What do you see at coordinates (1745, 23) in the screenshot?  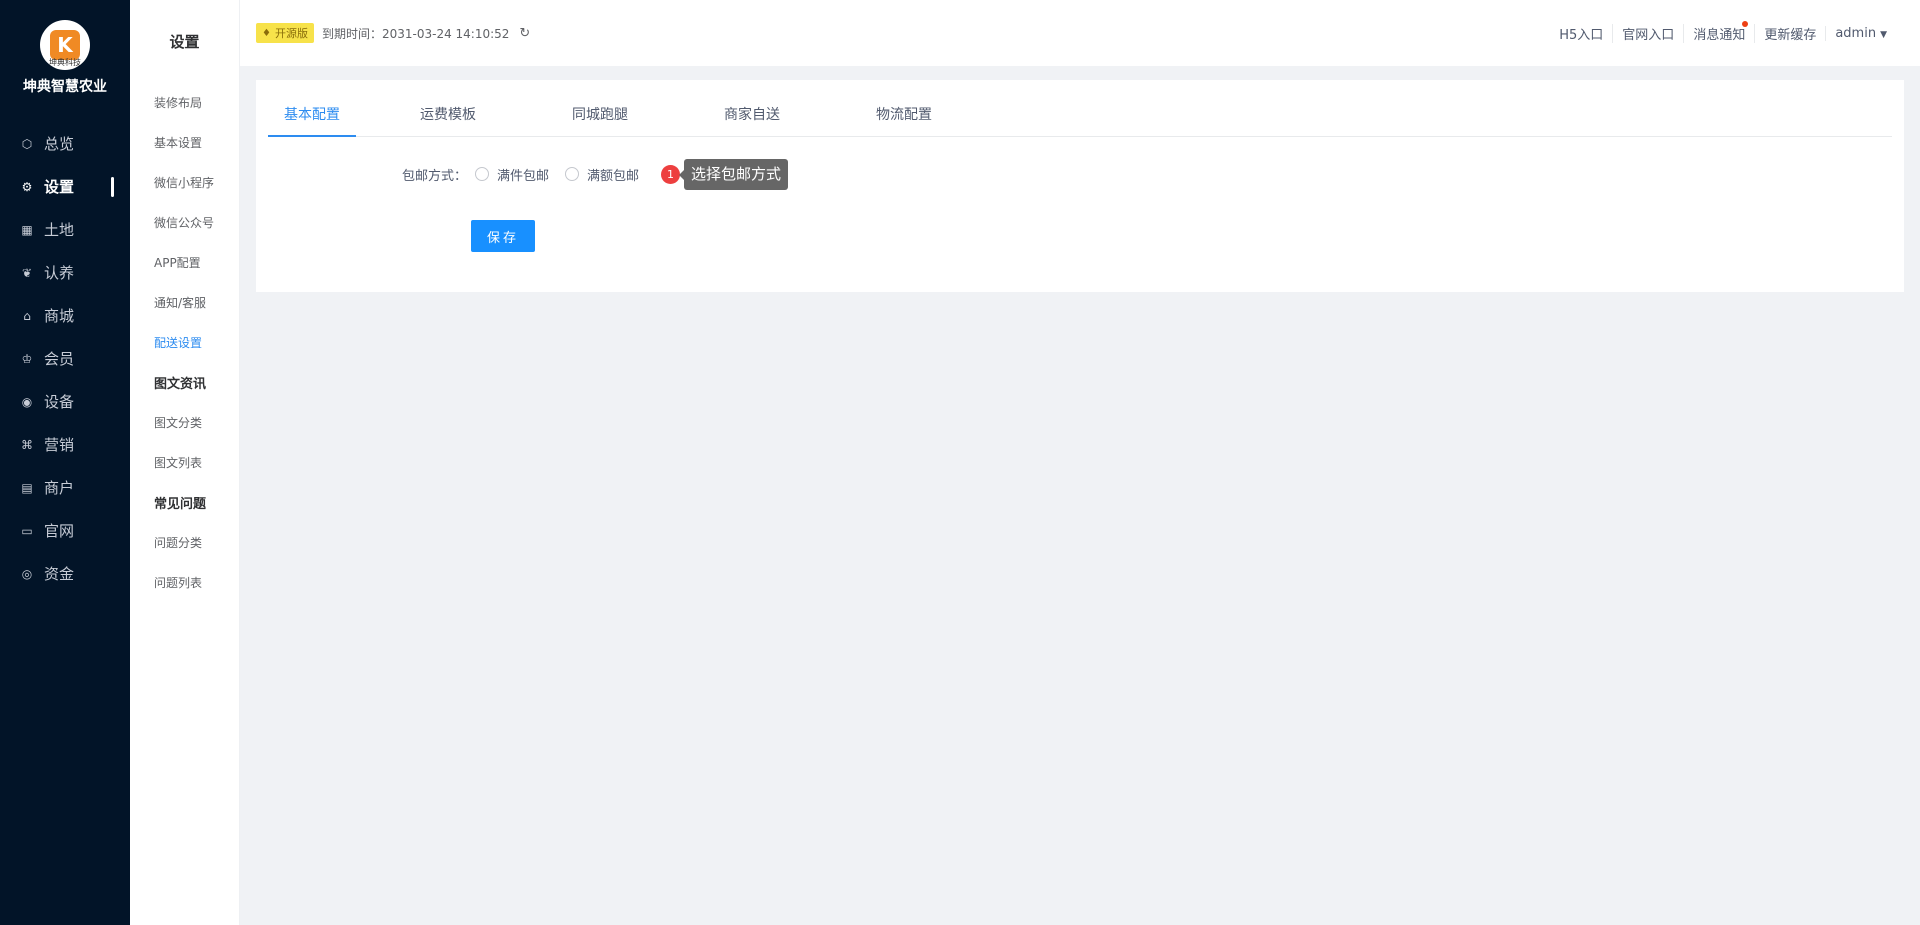 I see `notification-dot` at bounding box center [1745, 23].